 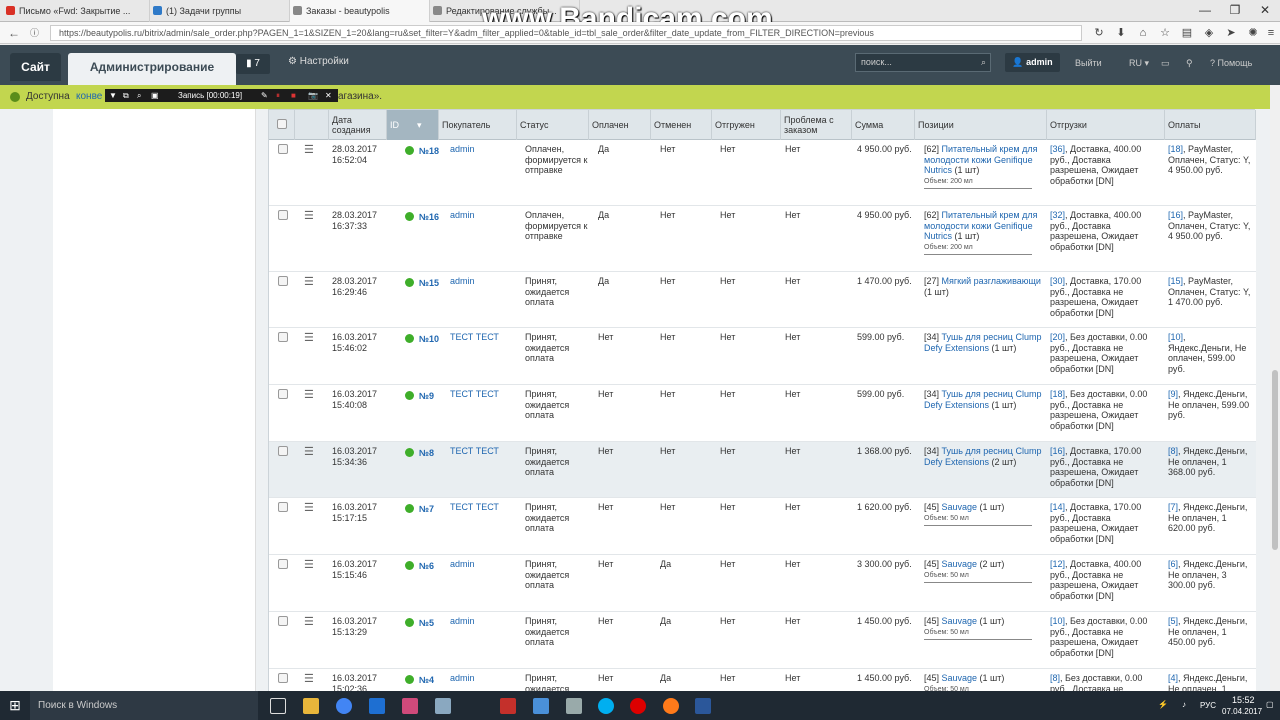 I want to click on recorder-area-icon: ▣, so click(x=155, y=95).